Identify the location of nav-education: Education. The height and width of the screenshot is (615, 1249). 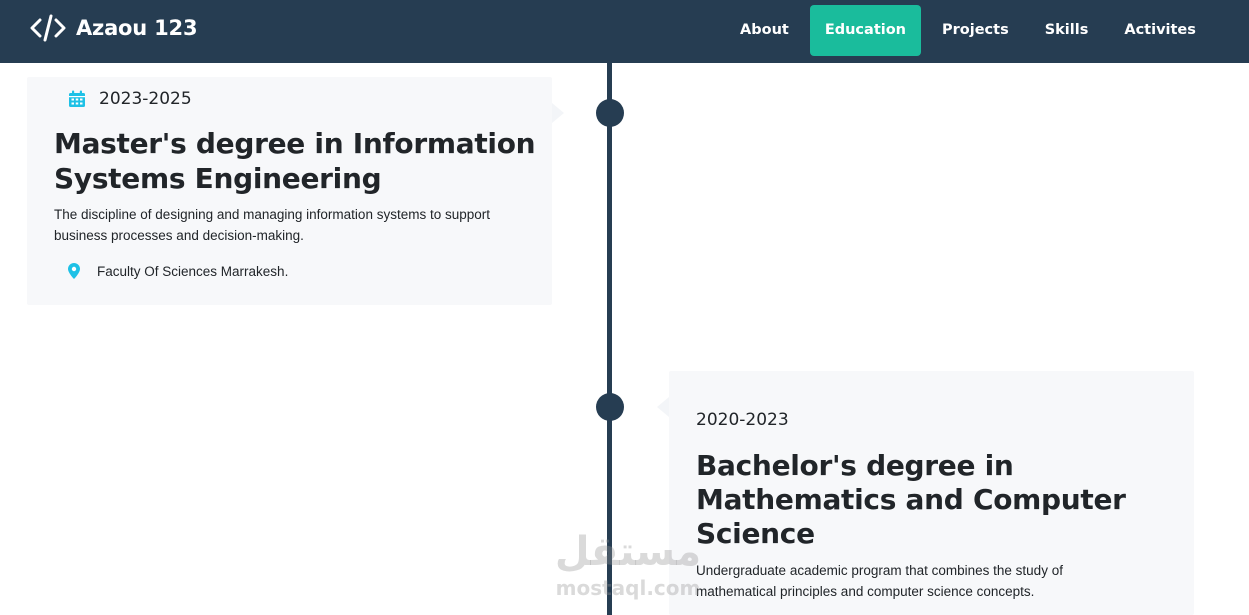
(865, 30).